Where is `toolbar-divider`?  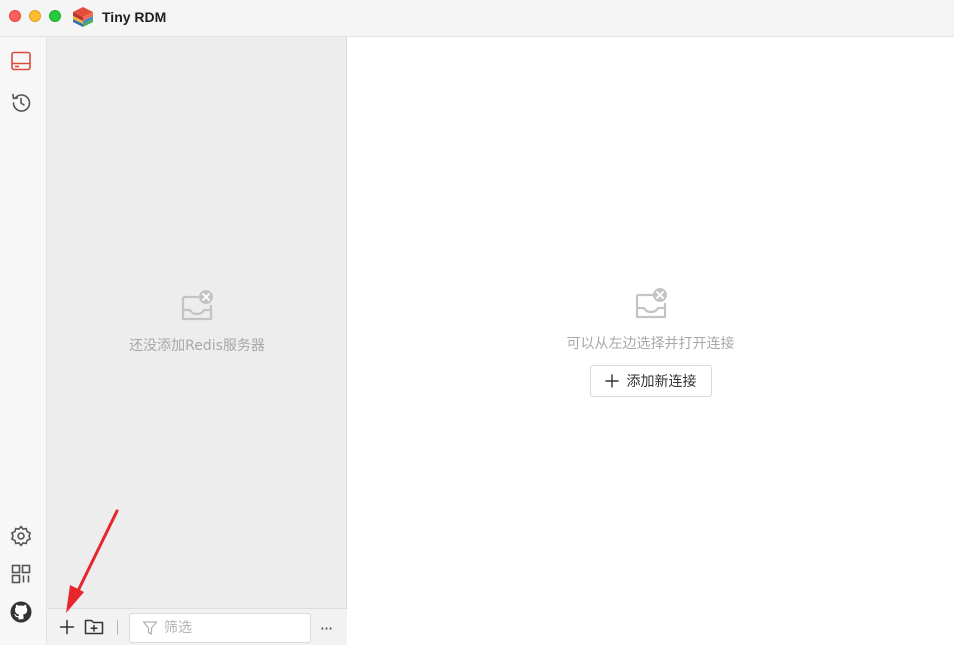 toolbar-divider is located at coordinates (117, 627).